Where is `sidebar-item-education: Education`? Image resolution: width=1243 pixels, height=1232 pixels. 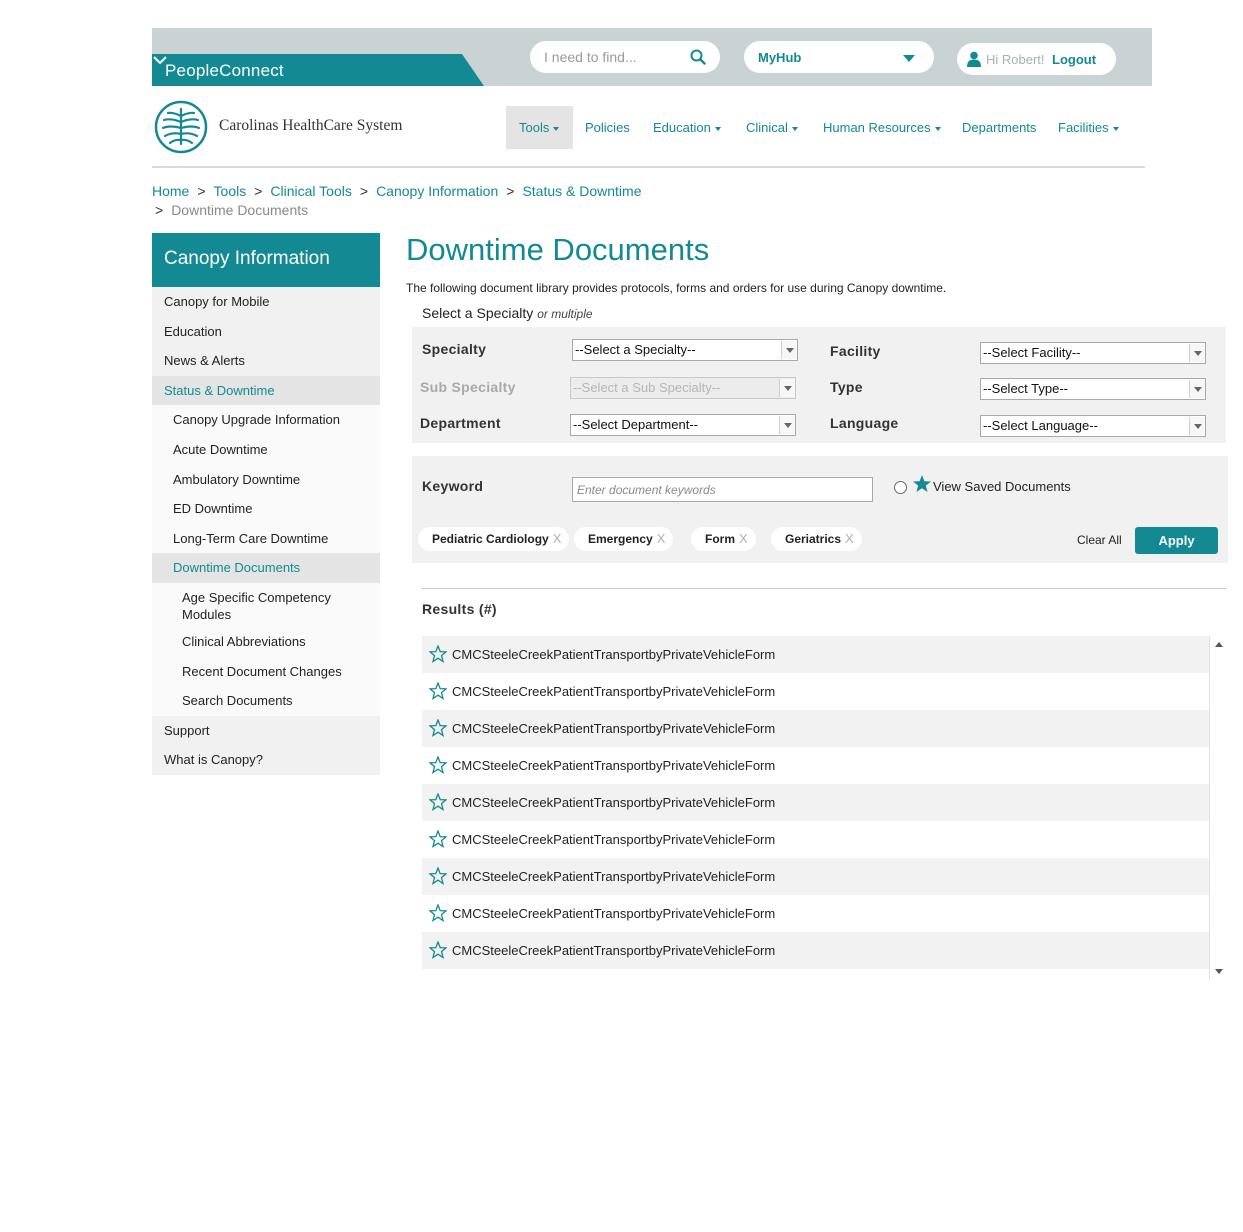 sidebar-item-education: Education is located at coordinates (266, 331).